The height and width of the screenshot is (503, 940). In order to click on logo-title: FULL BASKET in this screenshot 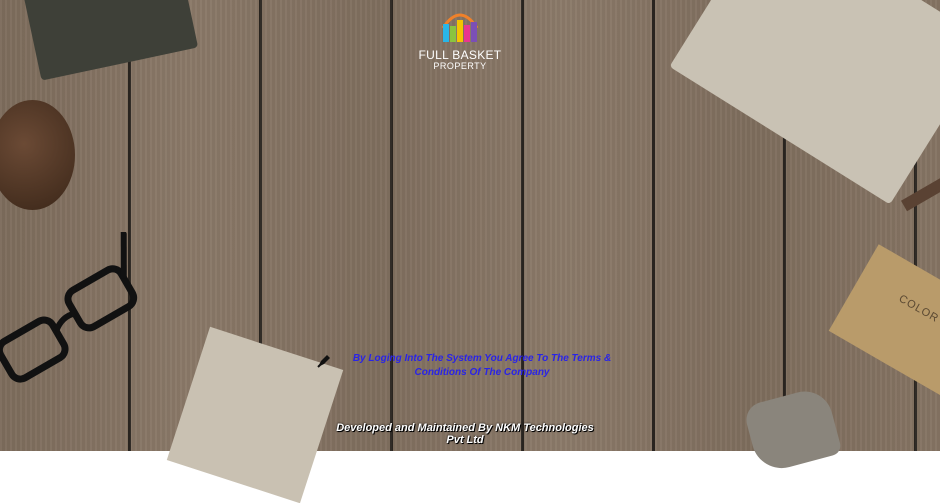, I will do `click(460, 55)`.